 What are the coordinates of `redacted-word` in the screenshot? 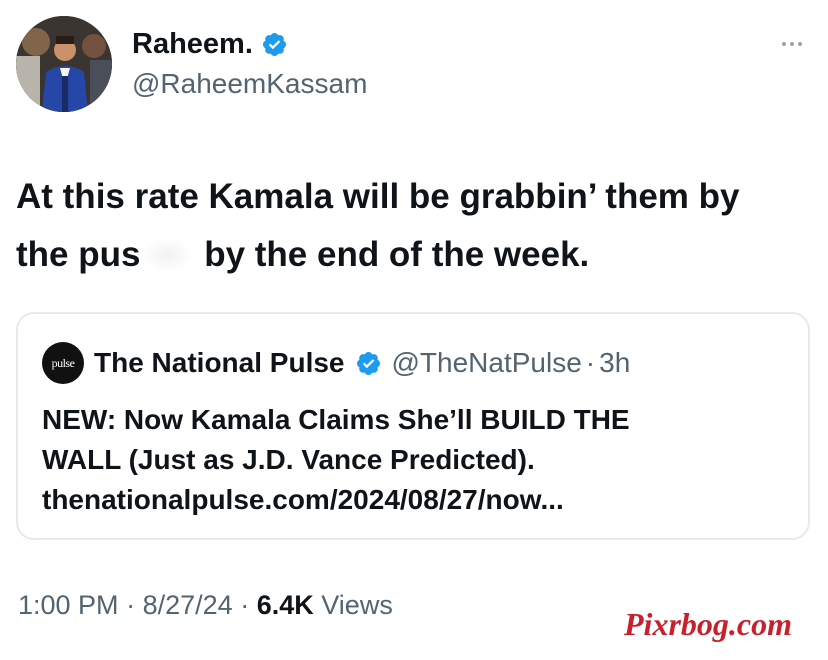 It's located at (167, 255).